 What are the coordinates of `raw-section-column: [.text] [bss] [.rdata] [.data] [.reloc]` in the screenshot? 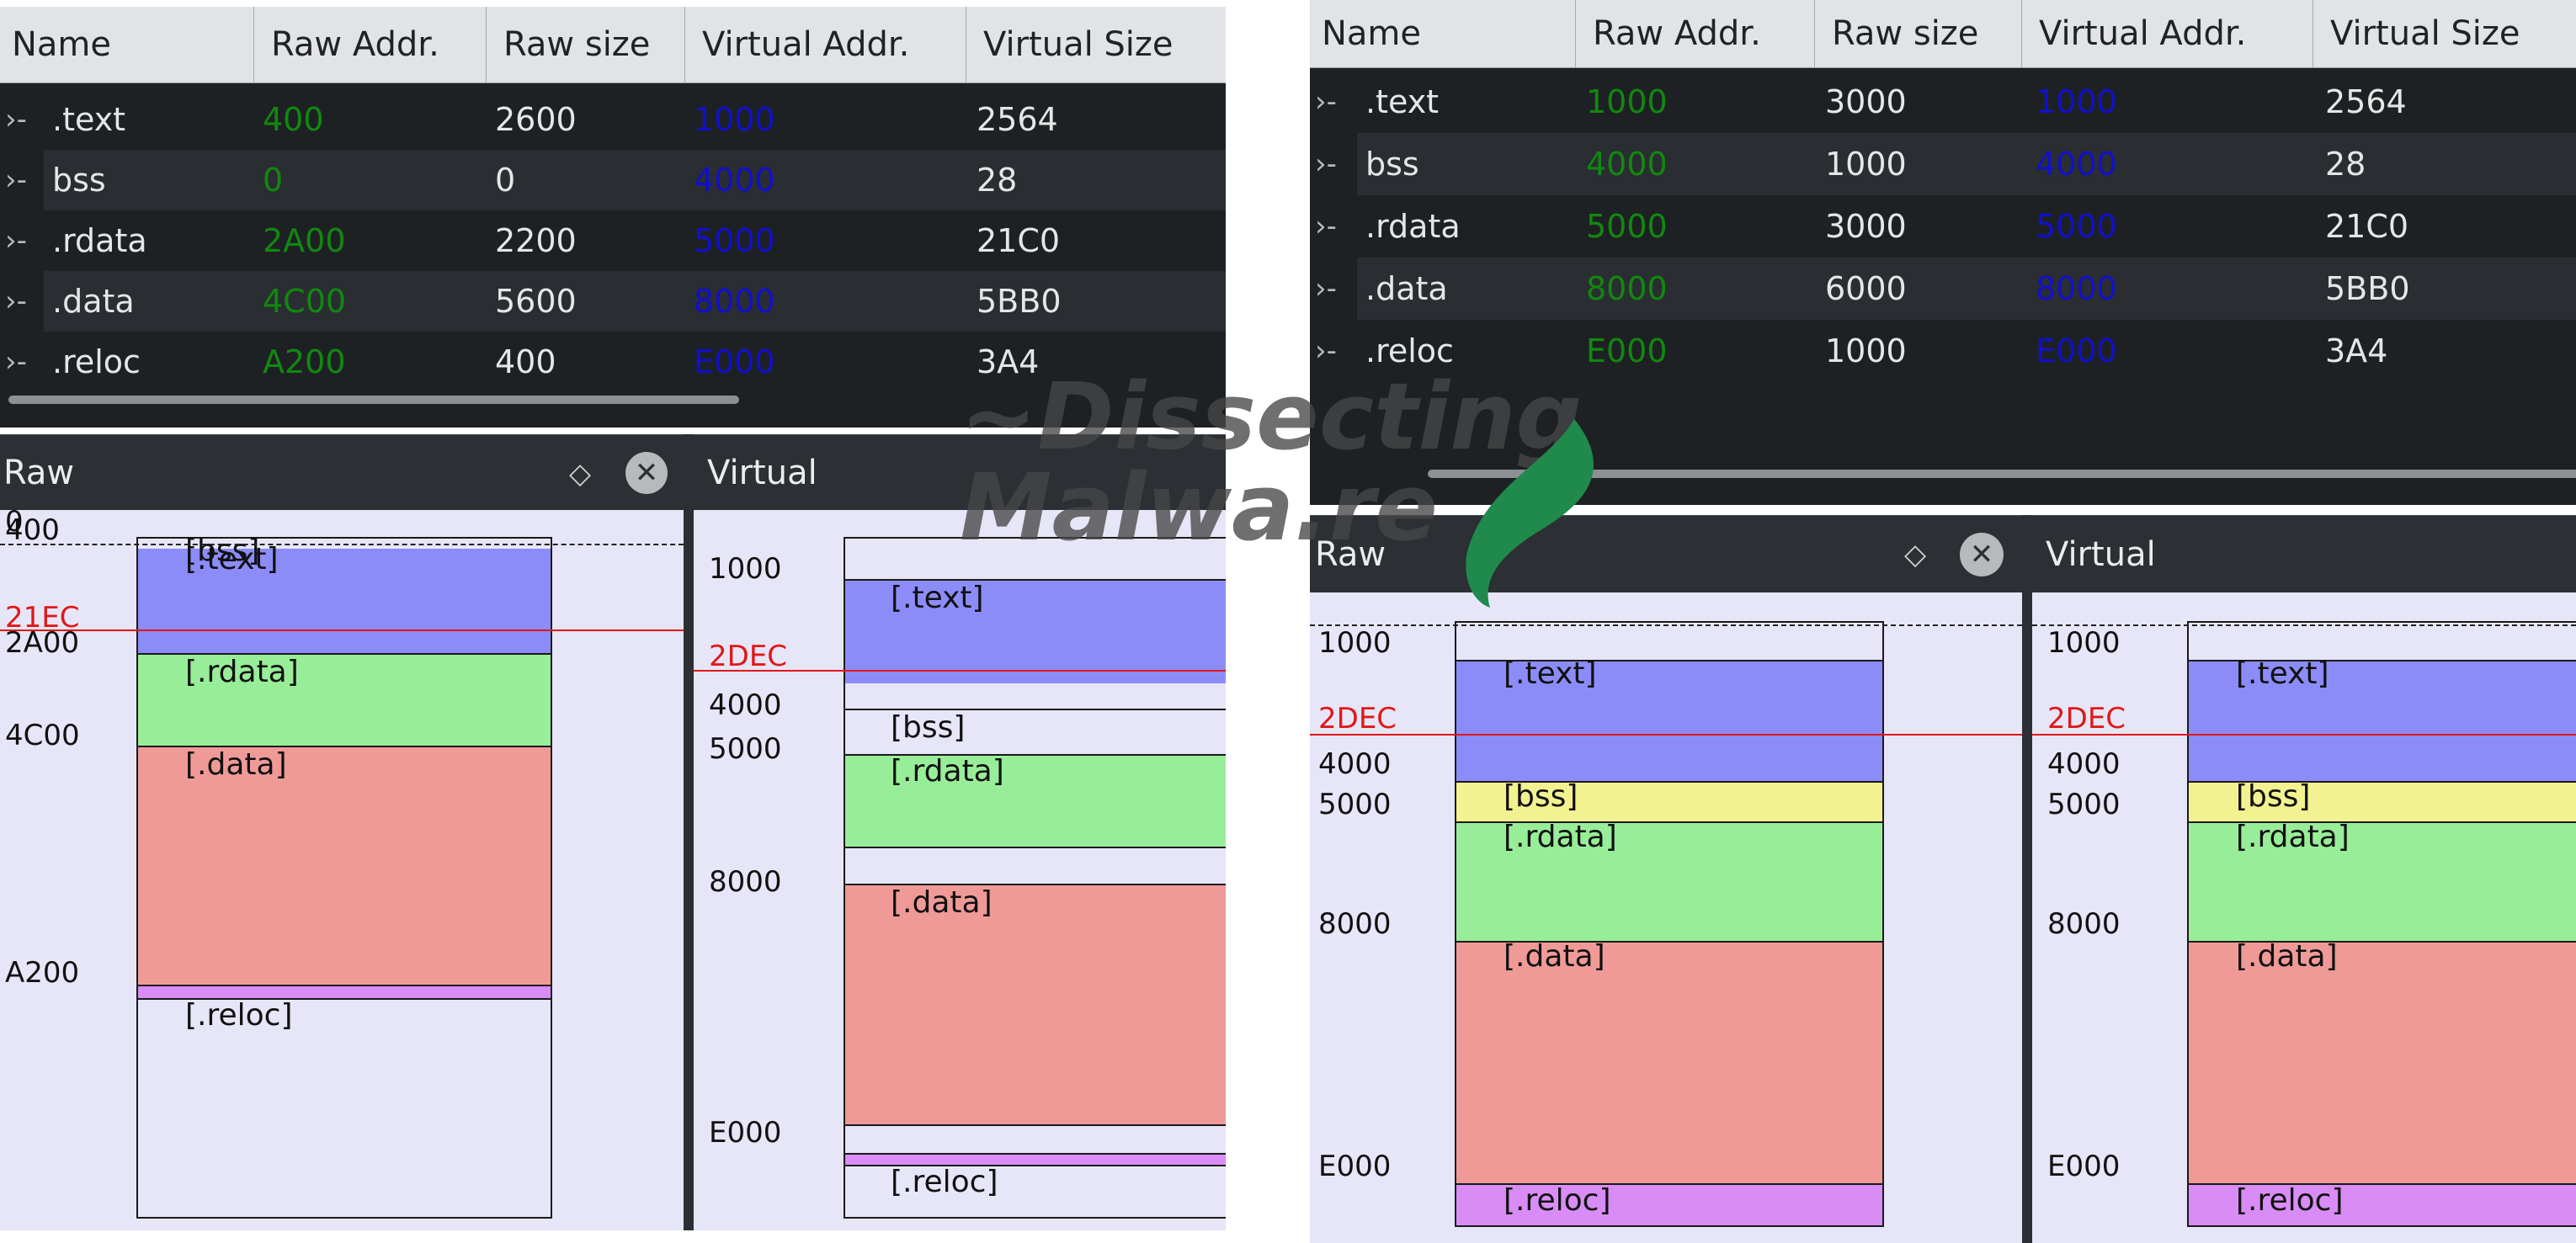 It's located at (1670, 924).